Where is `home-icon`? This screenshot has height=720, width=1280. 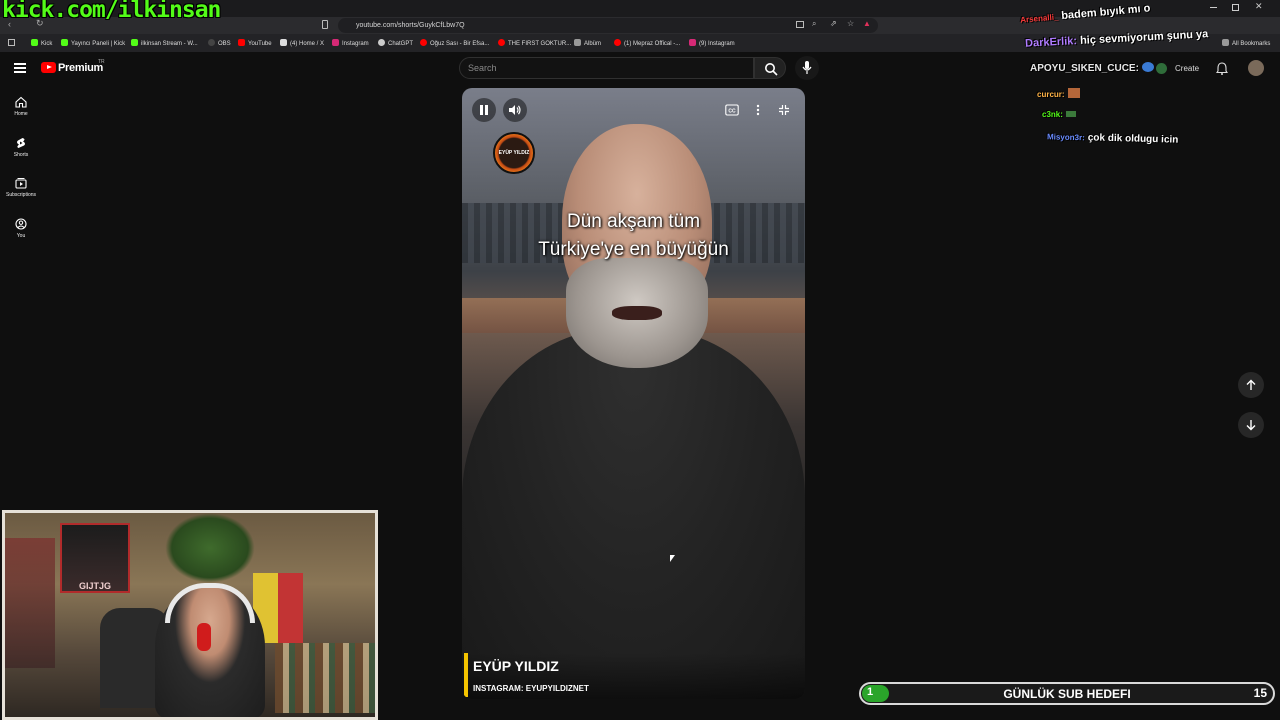
home-icon is located at coordinates (21, 102).